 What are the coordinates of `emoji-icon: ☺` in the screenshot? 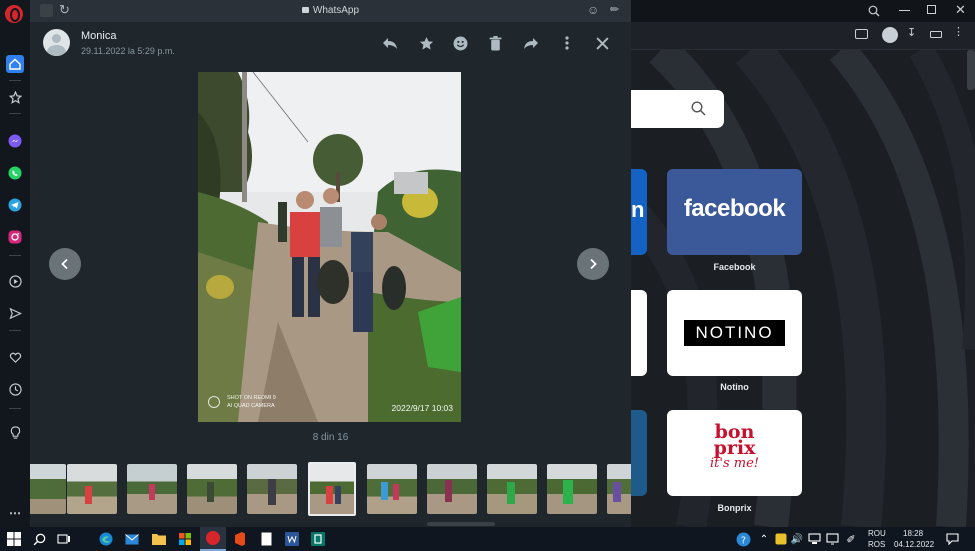 It's located at (593, 10).